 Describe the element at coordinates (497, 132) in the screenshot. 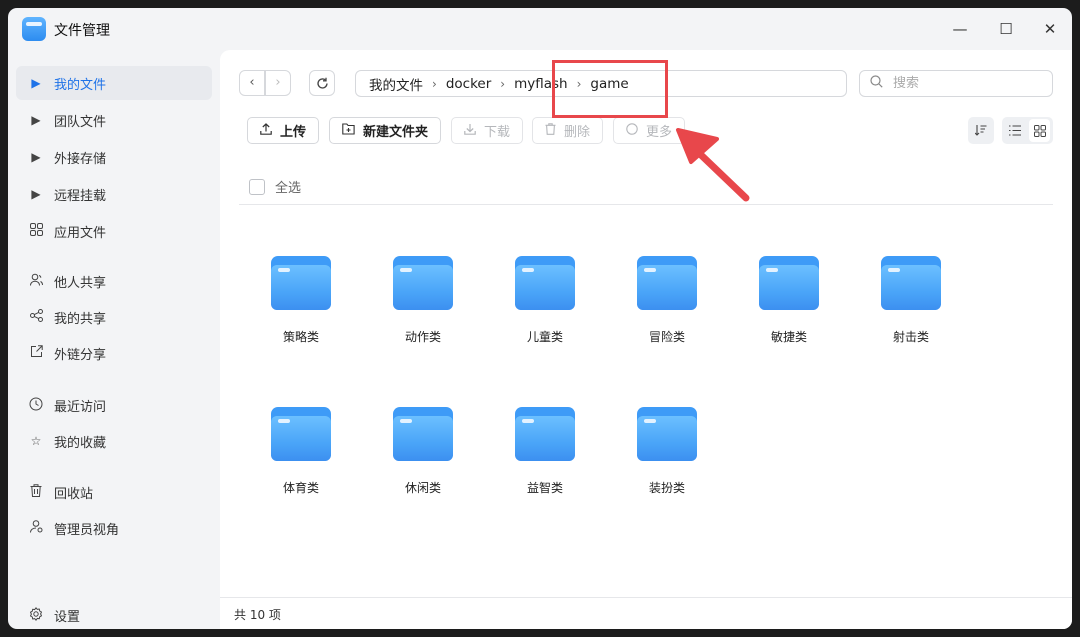

I see `download-label: 下载` at that location.